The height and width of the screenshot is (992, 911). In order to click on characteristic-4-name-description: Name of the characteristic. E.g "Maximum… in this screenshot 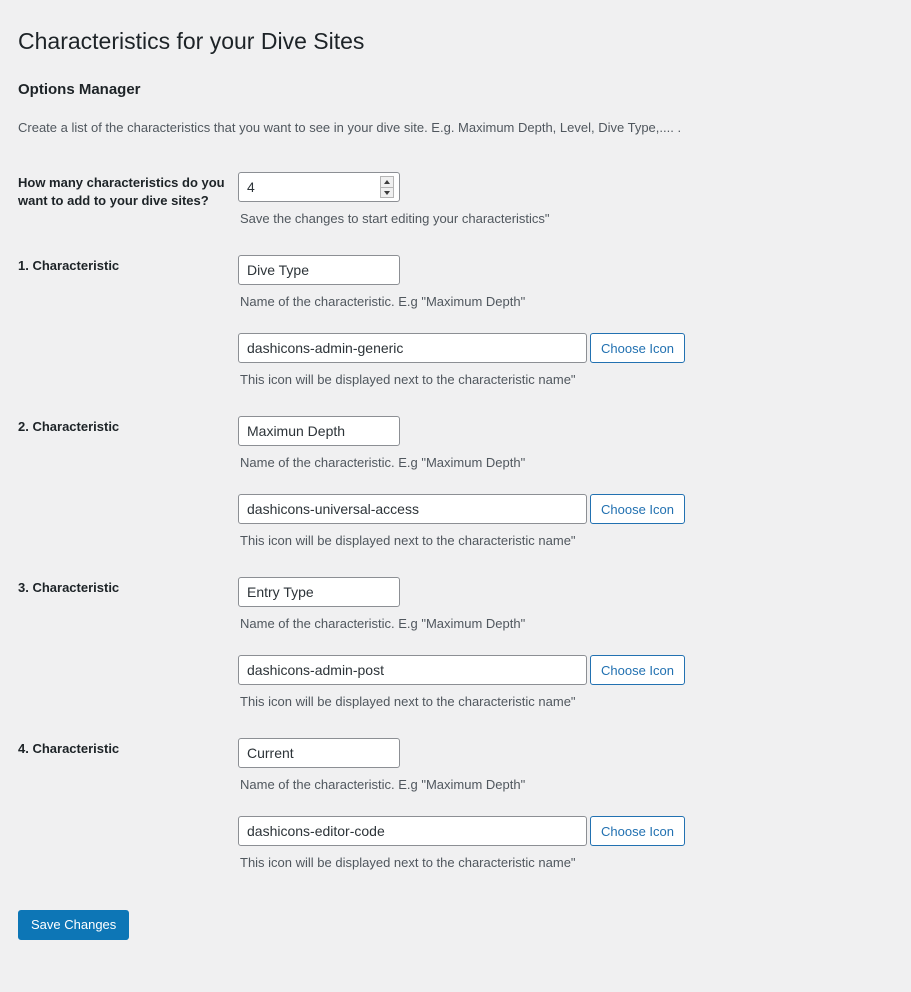, I will do `click(383, 784)`.